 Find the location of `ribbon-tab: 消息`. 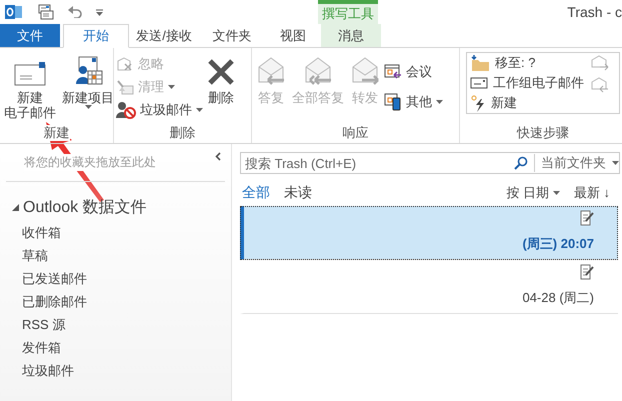

ribbon-tab: 消息 is located at coordinates (351, 35).